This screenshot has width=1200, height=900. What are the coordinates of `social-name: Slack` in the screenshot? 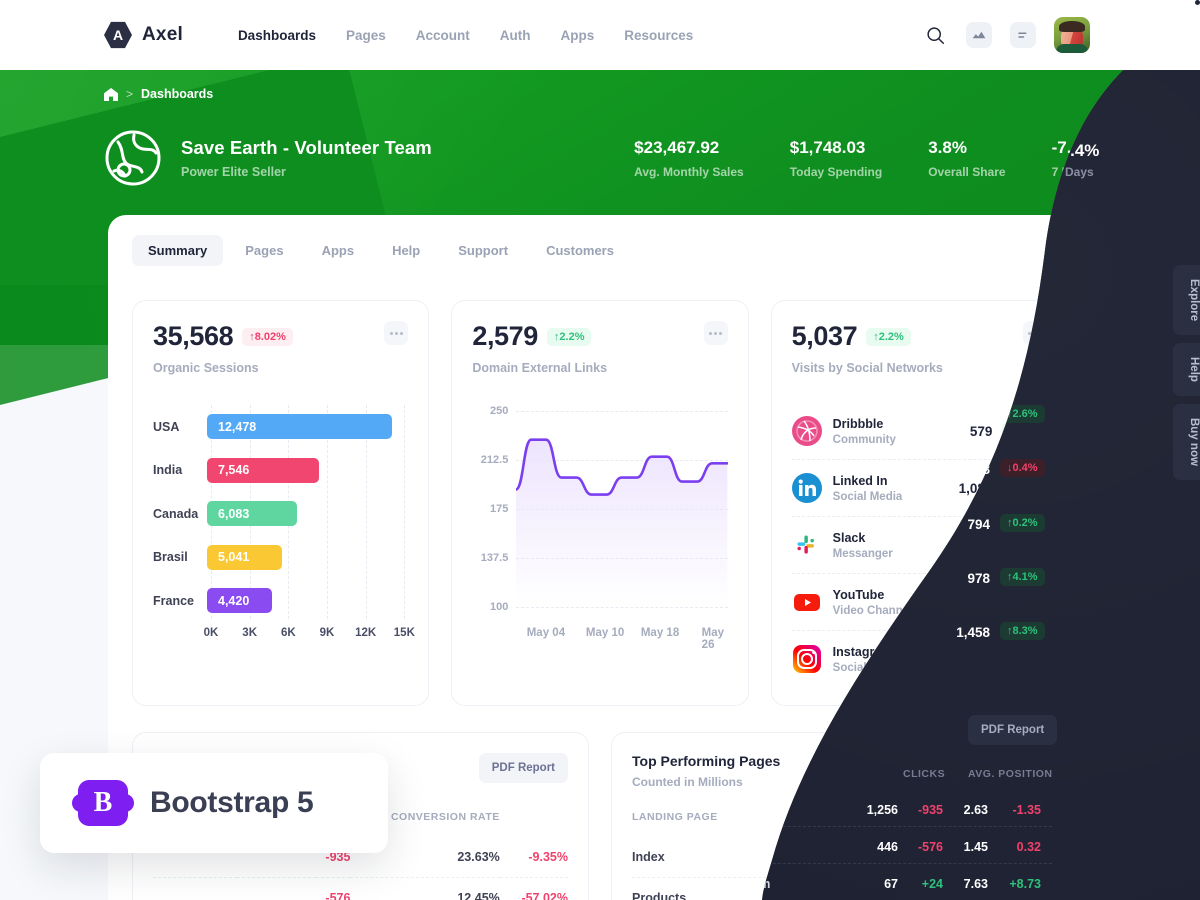 It's located at (849, 537).